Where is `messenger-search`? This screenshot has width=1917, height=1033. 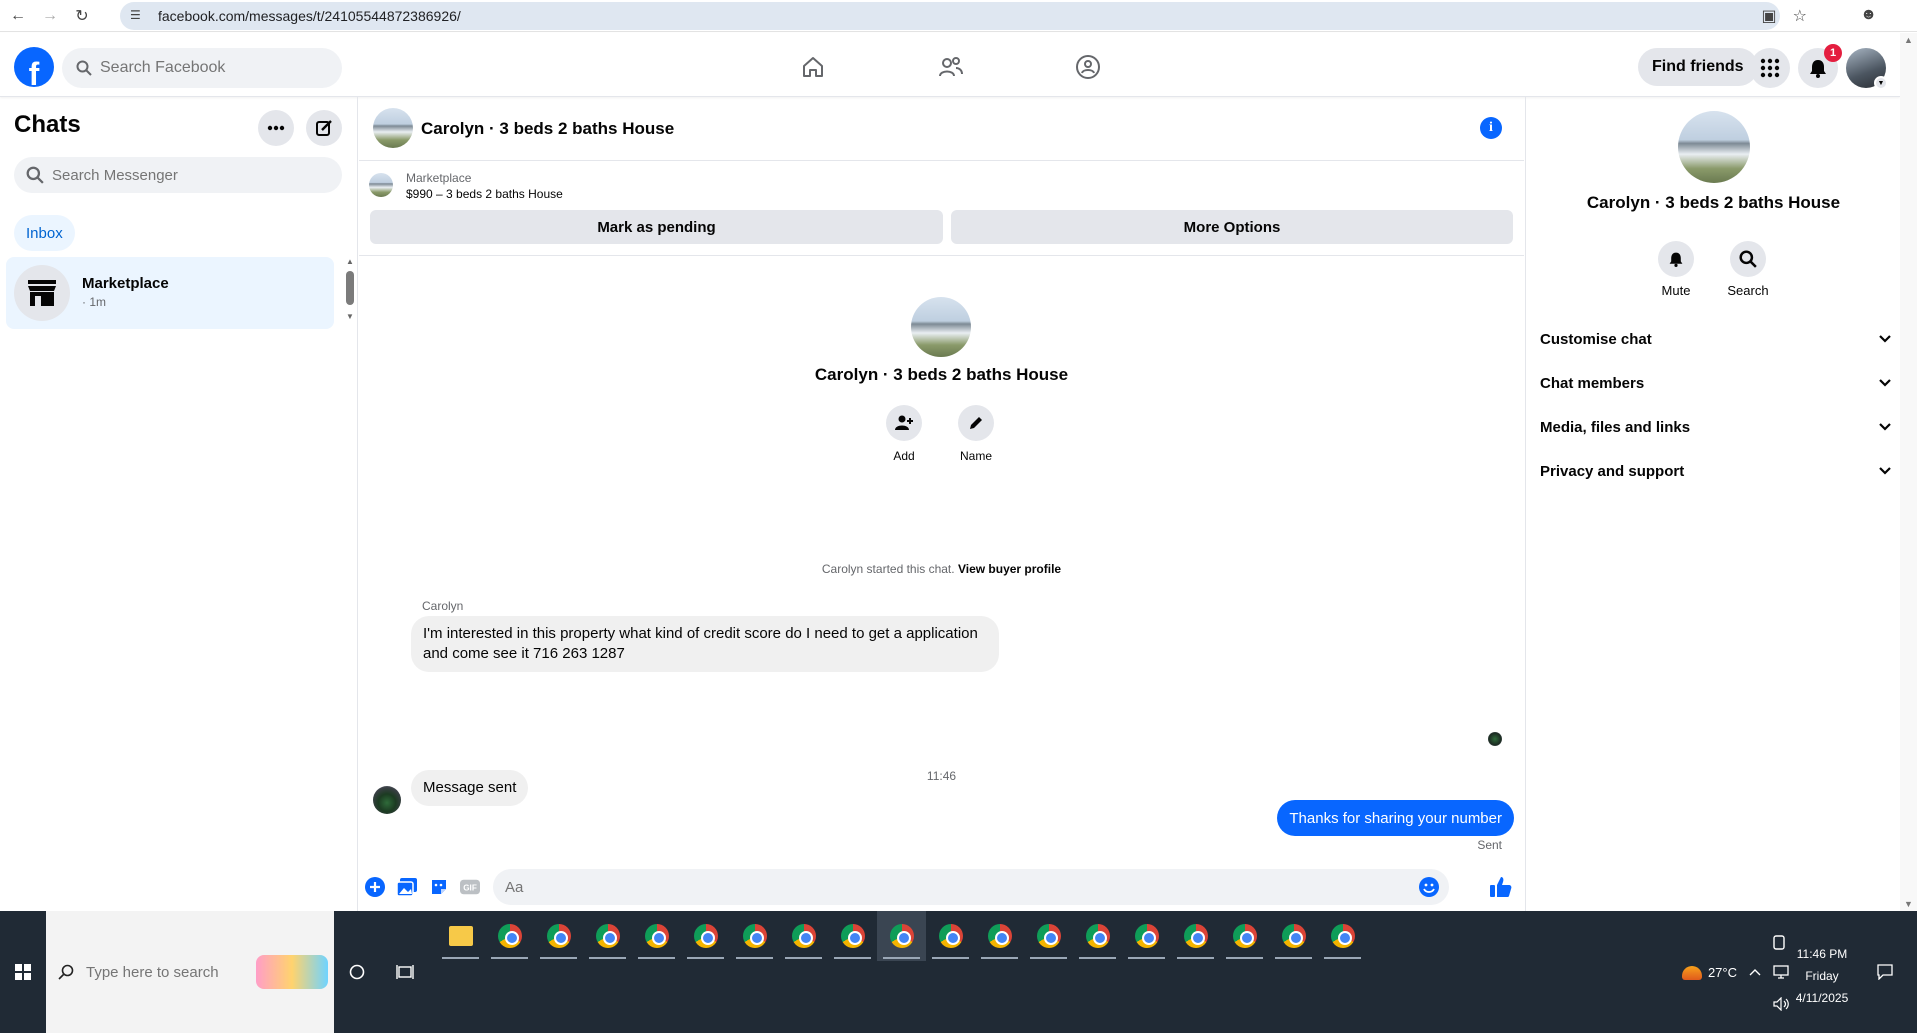 messenger-search is located at coordinates (178, 175).